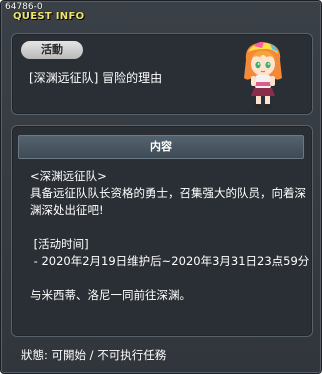 The height and width of the screenshot is (374, 322). What do you see at coordinates (94, 355) in the screenshot?
I see `quest-status: 狀態: 可開始 / 不可执行任務` at bounding box center [94, 355].